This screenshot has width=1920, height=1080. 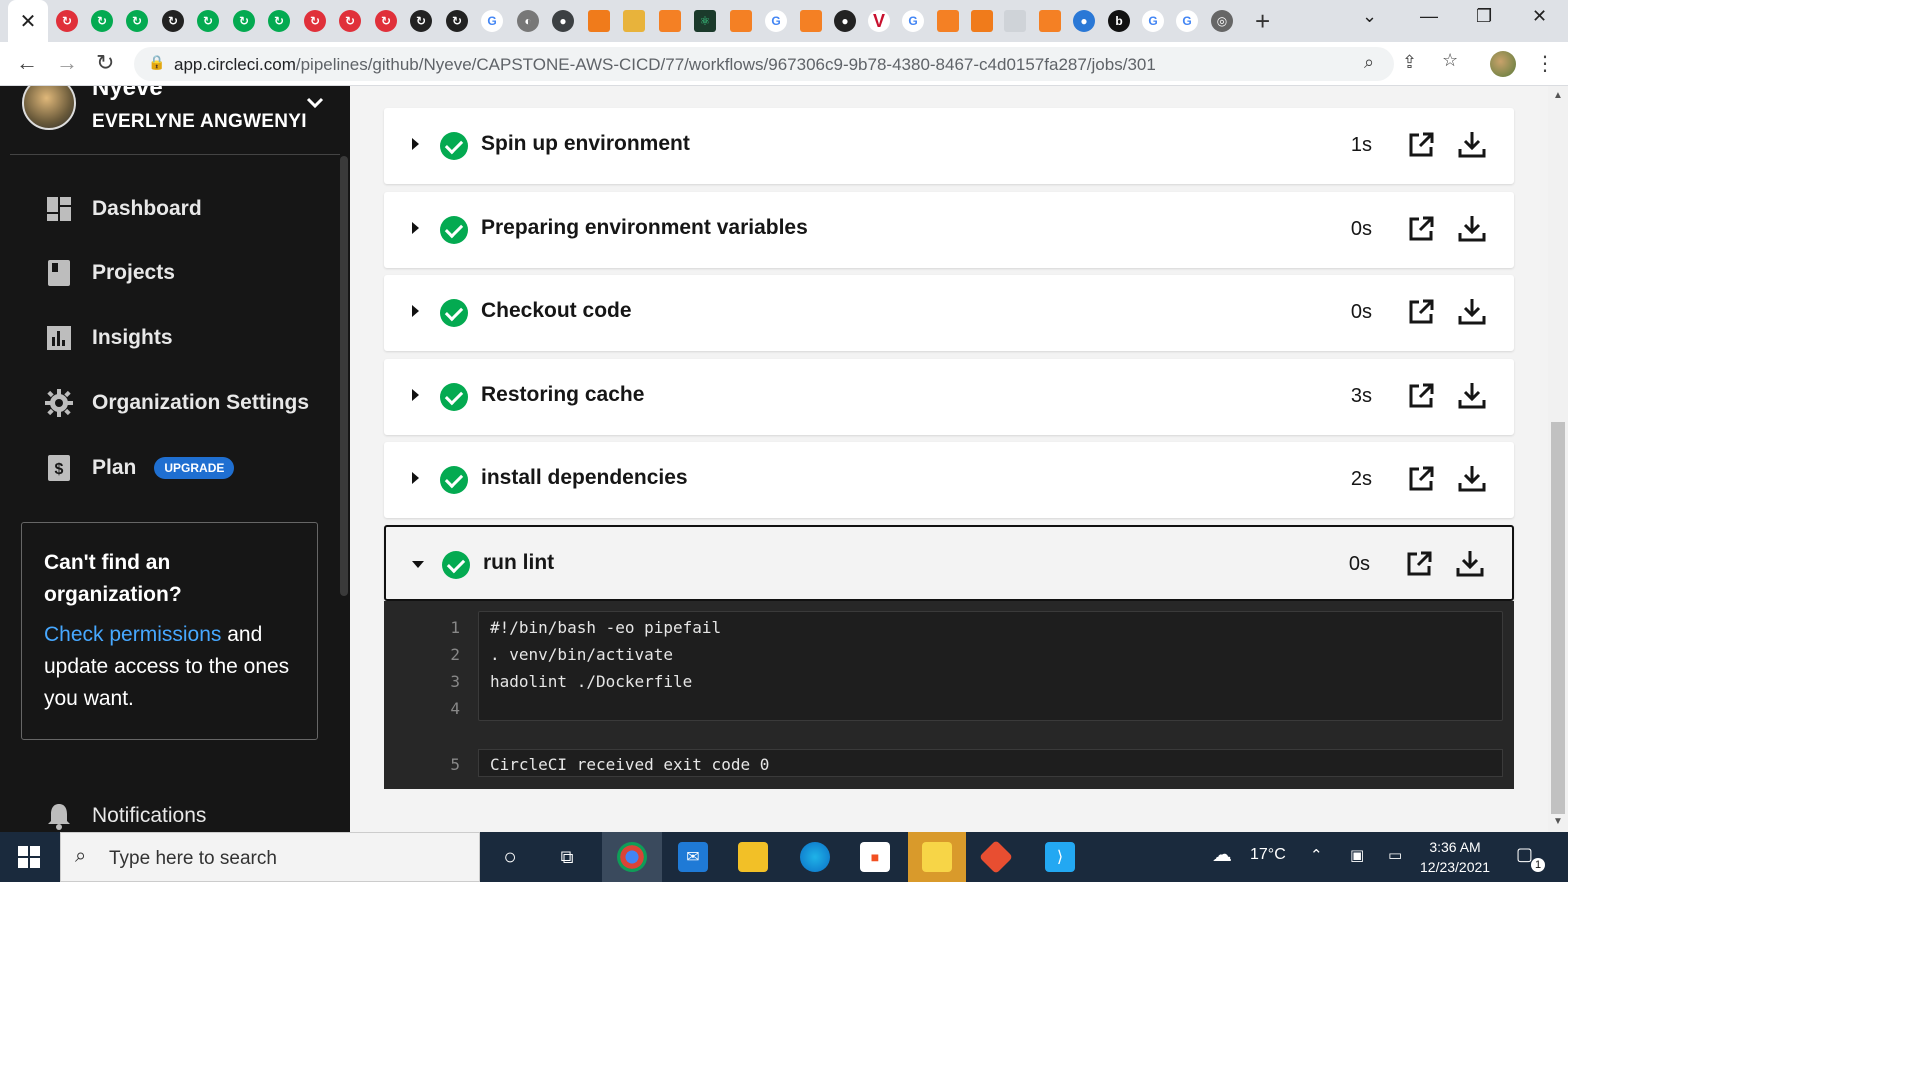 What do you see at coordinates (27, 63) in the screenshot?
I see `back-icon: ←` at bounding box center [27, 63].